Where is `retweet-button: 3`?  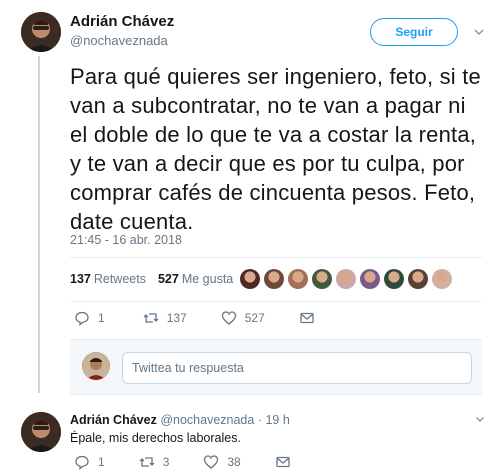 retweet-button: 3 is located at coordinates (154, 462).